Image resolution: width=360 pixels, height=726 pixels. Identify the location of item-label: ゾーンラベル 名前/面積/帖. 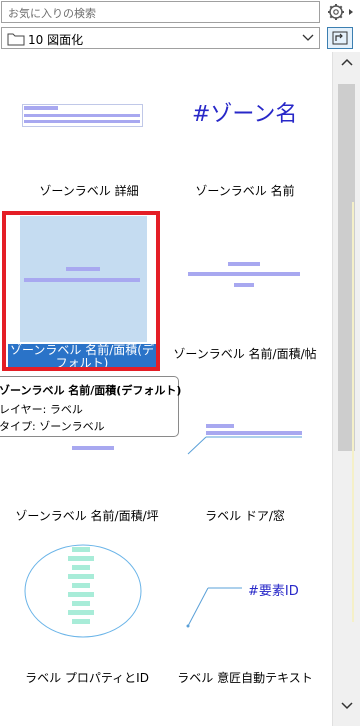
(245, 354).